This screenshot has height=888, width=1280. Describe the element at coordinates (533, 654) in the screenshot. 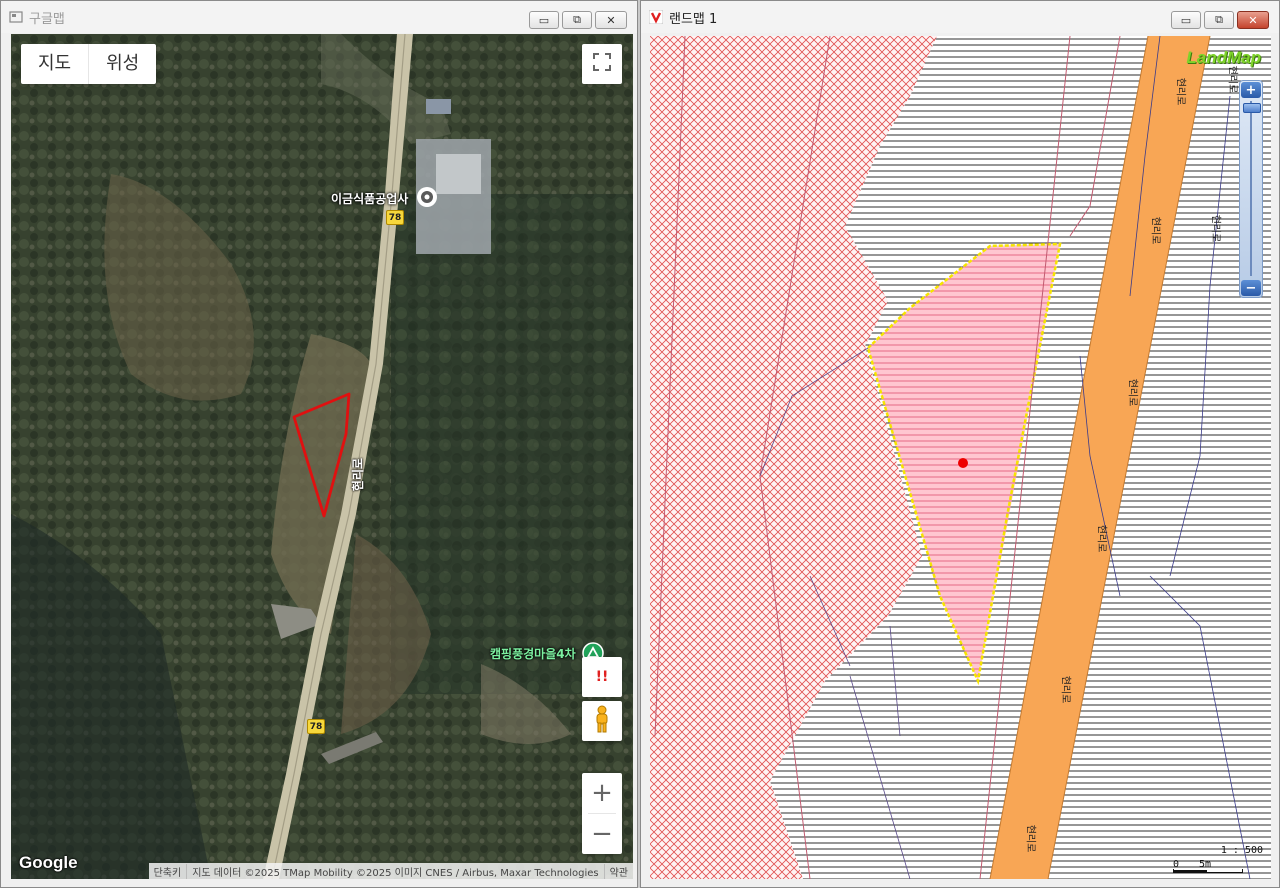

I see `place-name: 캠핑풍경마을4차` at that location.